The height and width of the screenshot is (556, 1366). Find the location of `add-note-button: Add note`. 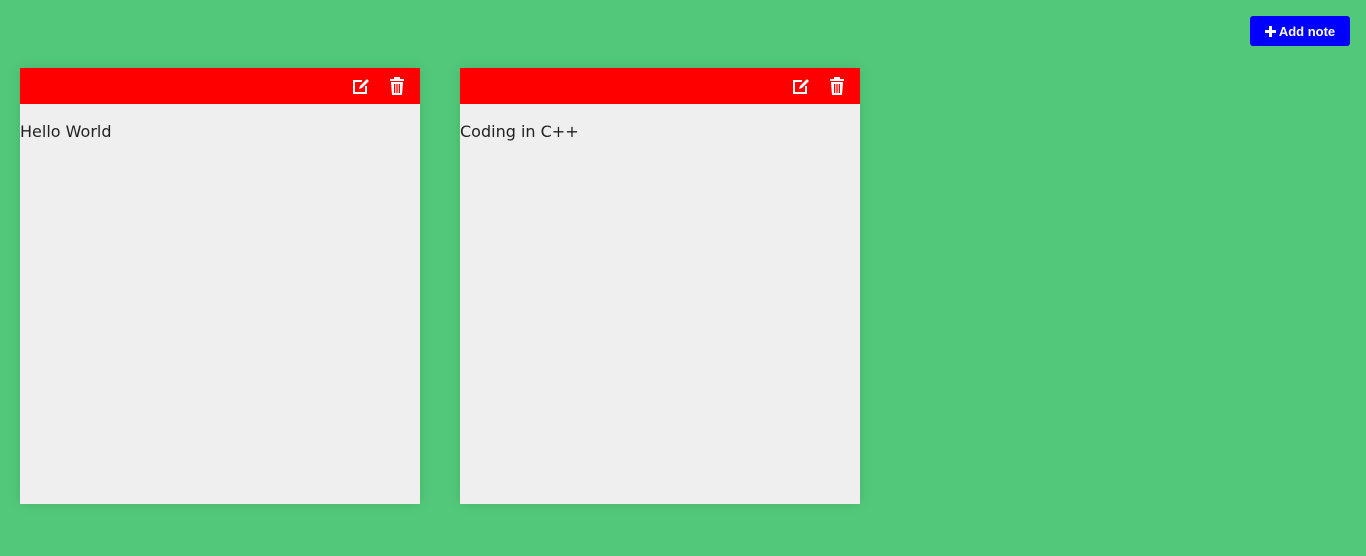

add-note-button: Add note is located at coordinates (1300, 31).